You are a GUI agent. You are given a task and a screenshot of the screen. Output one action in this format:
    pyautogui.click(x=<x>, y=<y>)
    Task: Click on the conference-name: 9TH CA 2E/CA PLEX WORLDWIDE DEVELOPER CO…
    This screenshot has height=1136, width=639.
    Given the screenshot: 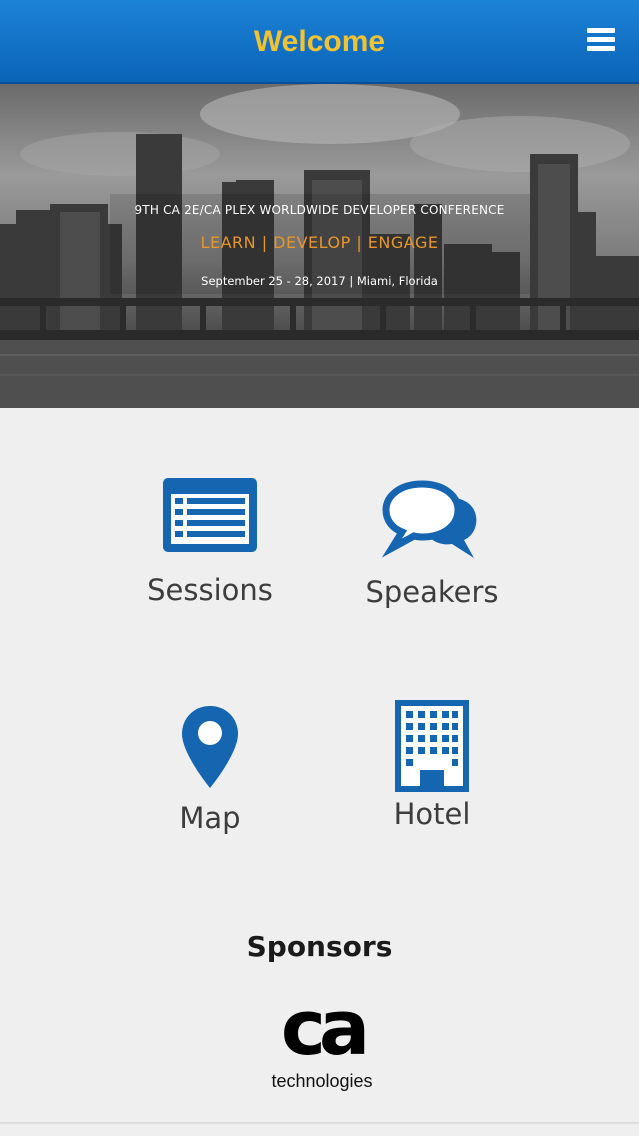 What is the action you would take?
    pyautogui.click(x=319, y=210)
    